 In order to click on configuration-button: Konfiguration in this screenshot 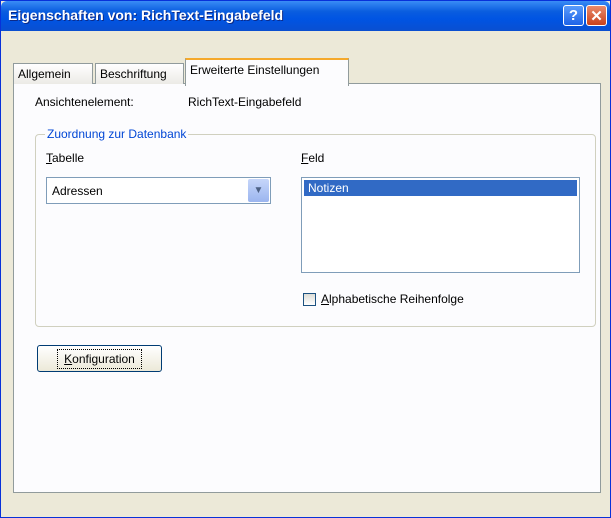, I will do `click(99, 358)`.